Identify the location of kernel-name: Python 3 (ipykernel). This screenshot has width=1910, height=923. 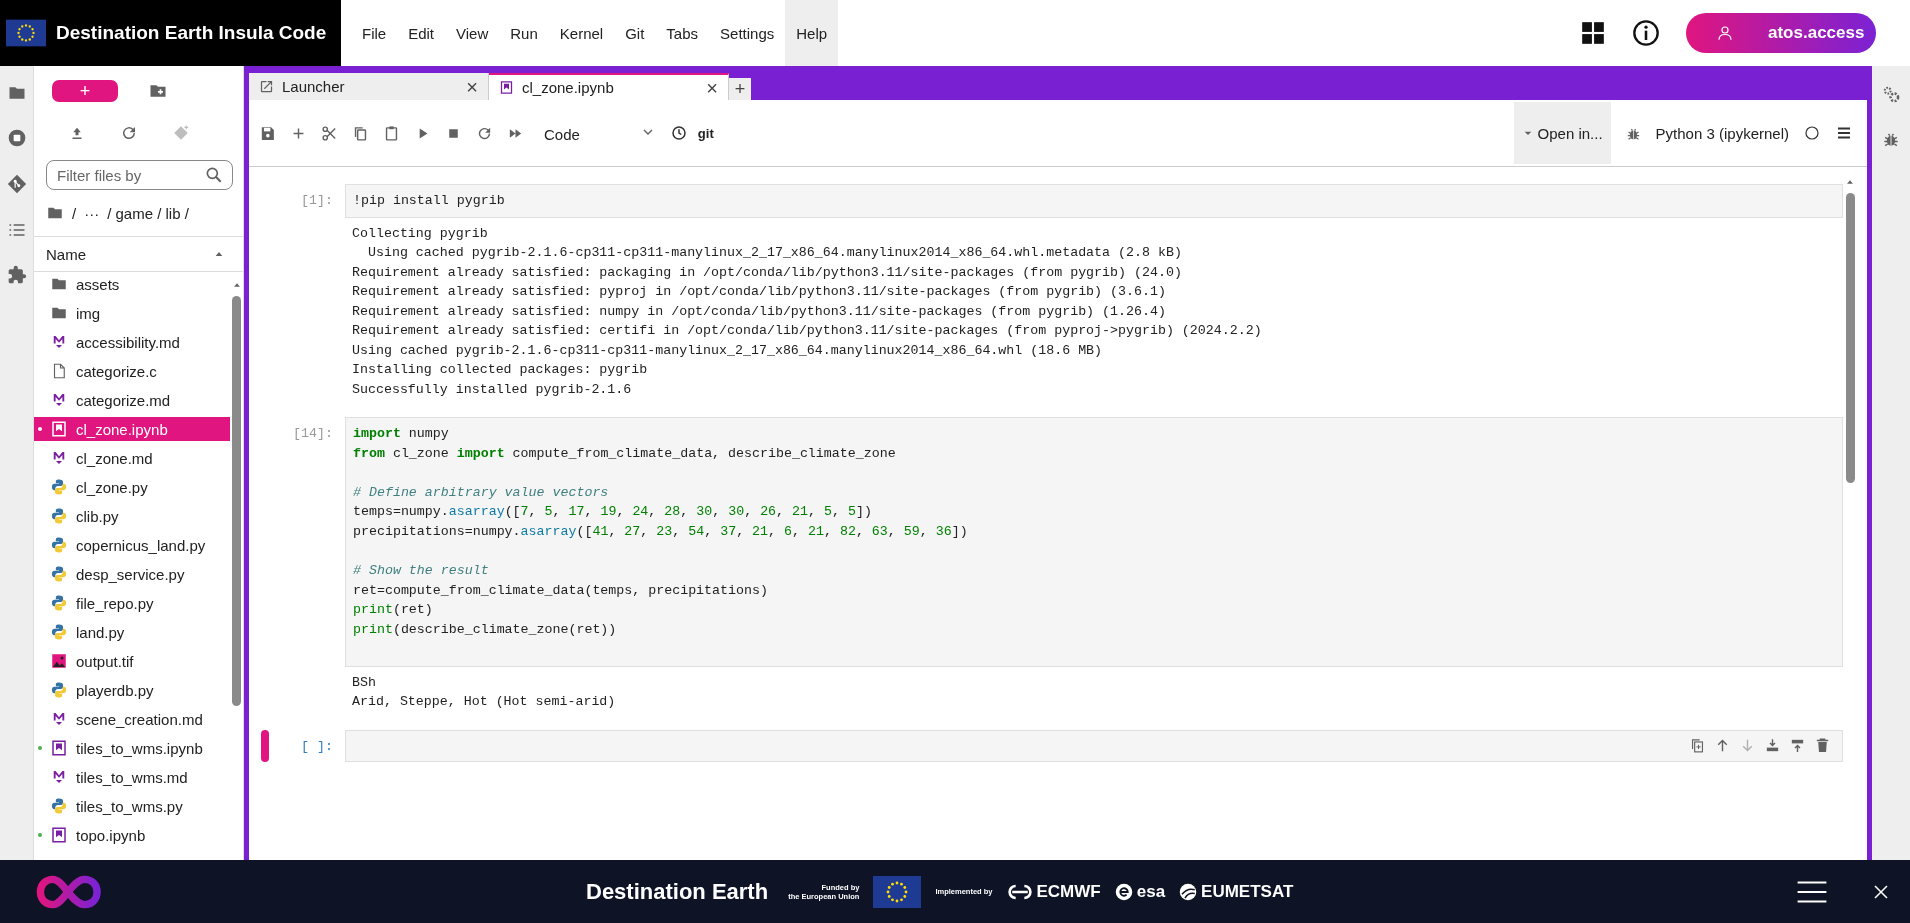
(1722, 133).